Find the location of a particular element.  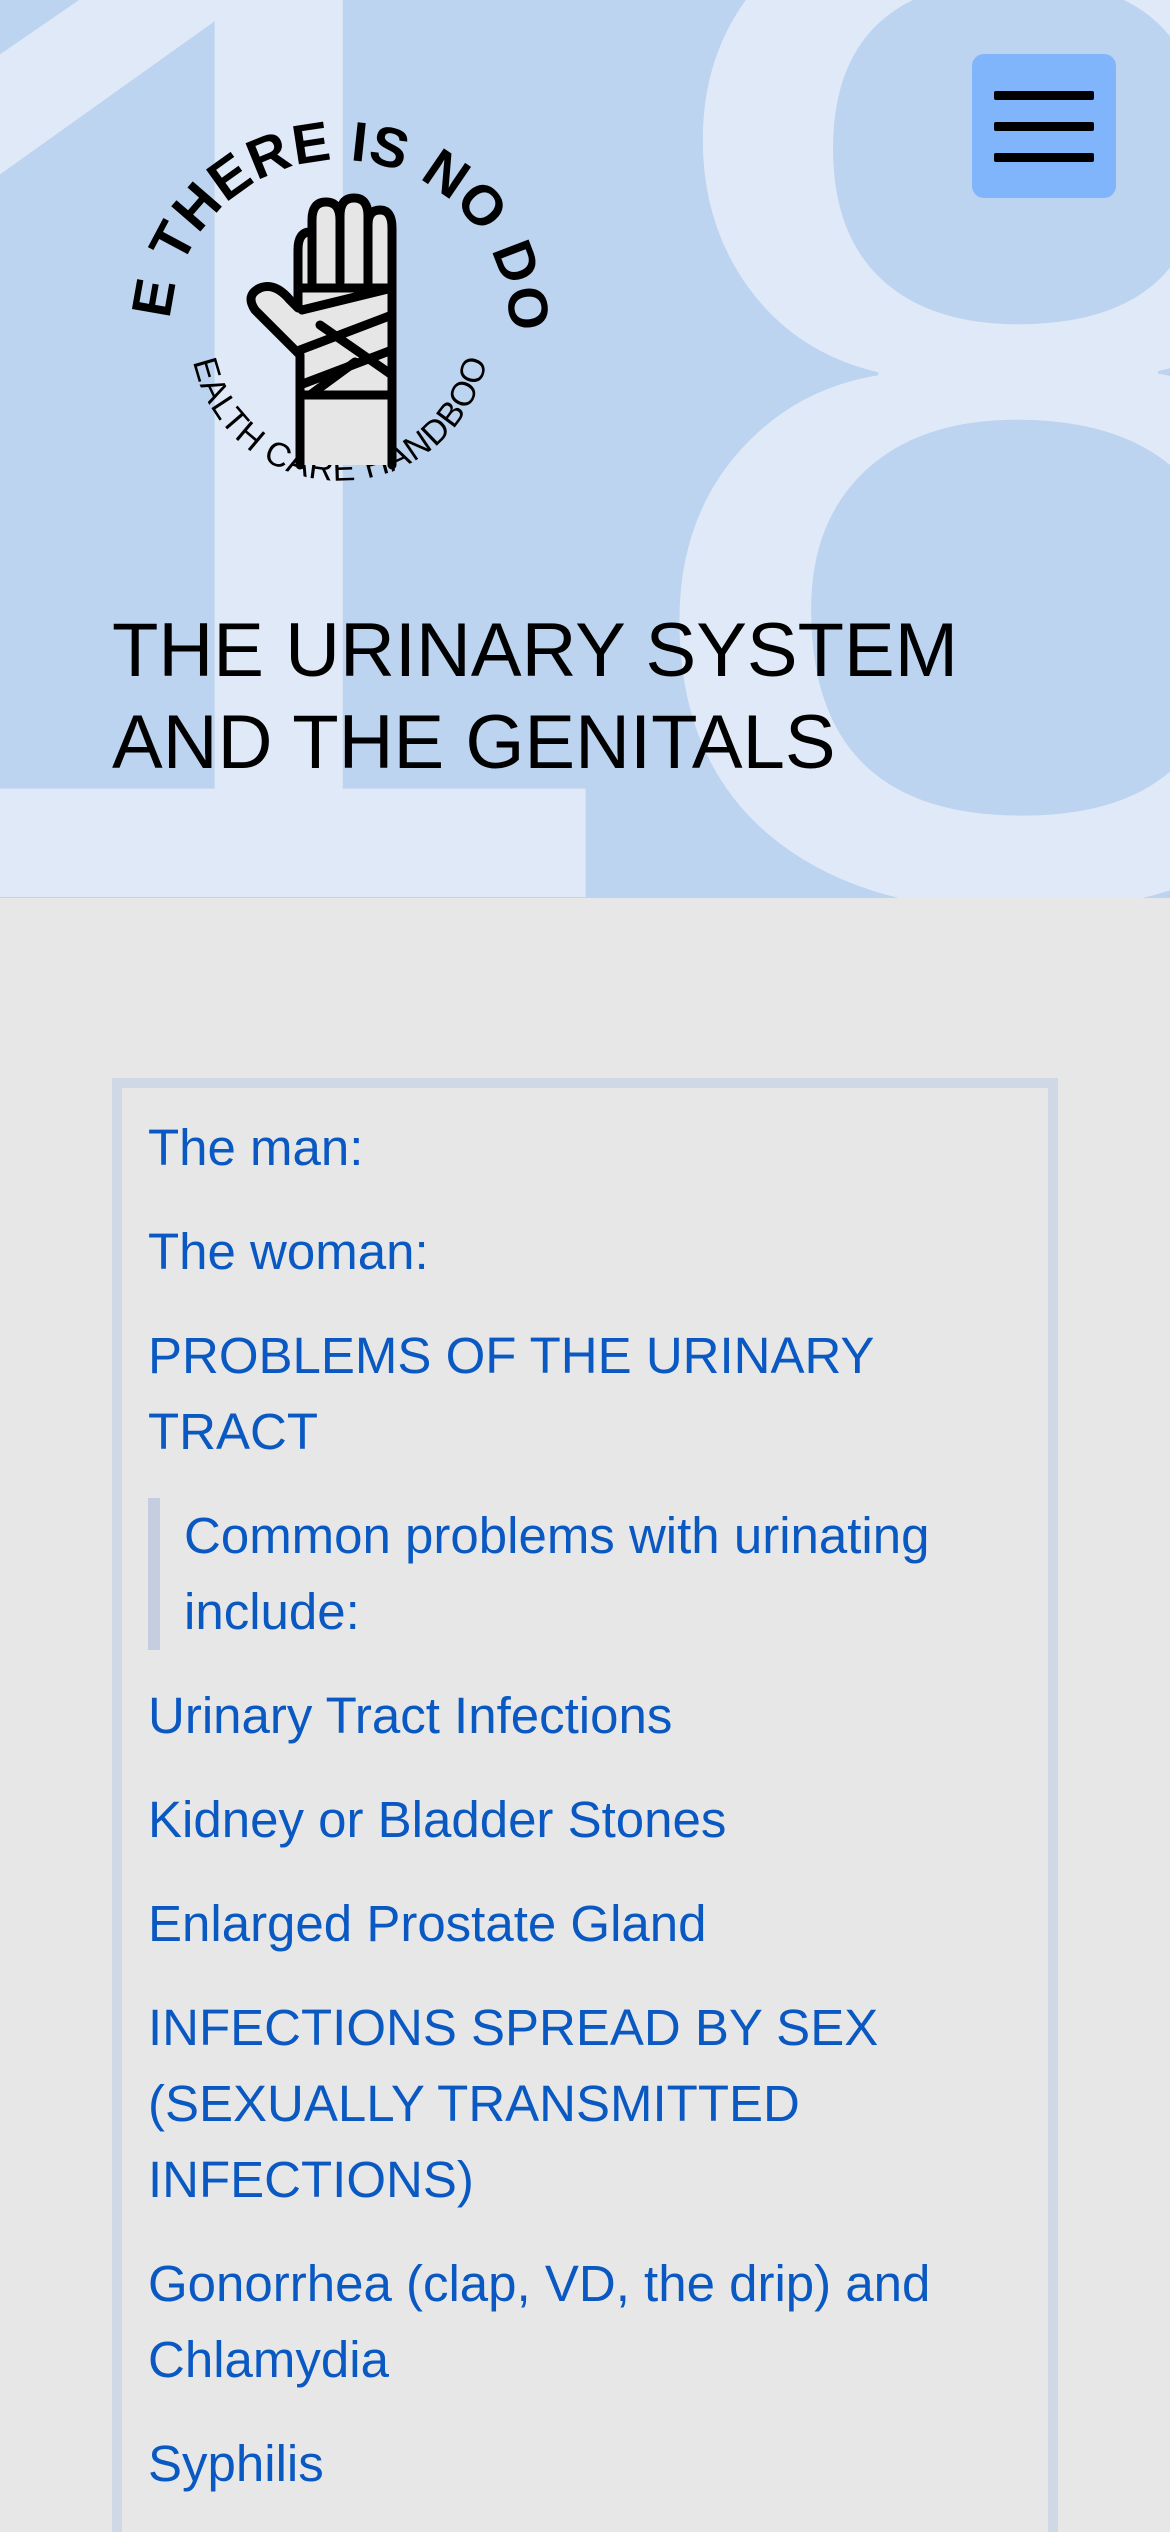

bandaged-hand-icon is located at coordinates (321, 331).